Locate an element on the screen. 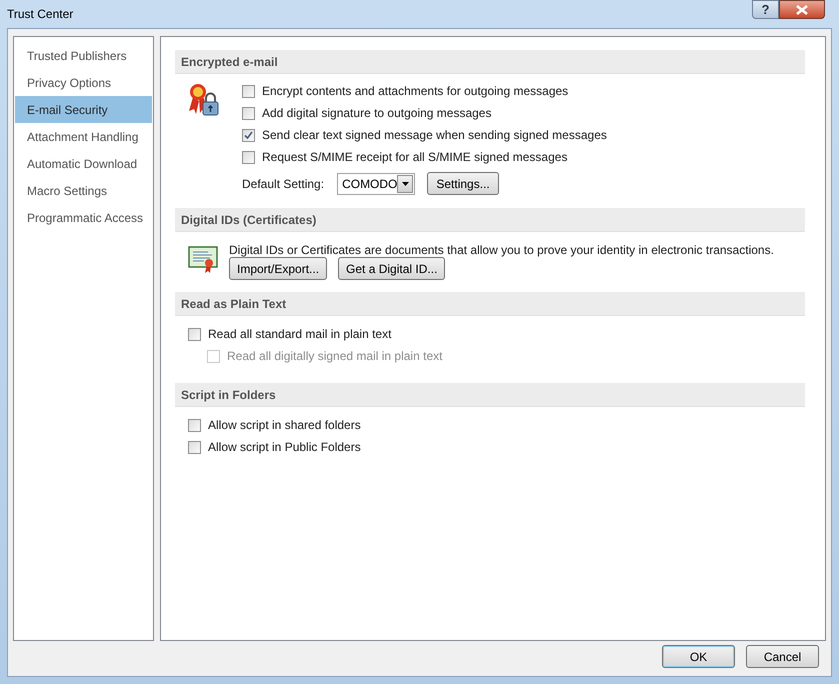  sidebar-item: Macro Settings is located at coordinates (83, 190).